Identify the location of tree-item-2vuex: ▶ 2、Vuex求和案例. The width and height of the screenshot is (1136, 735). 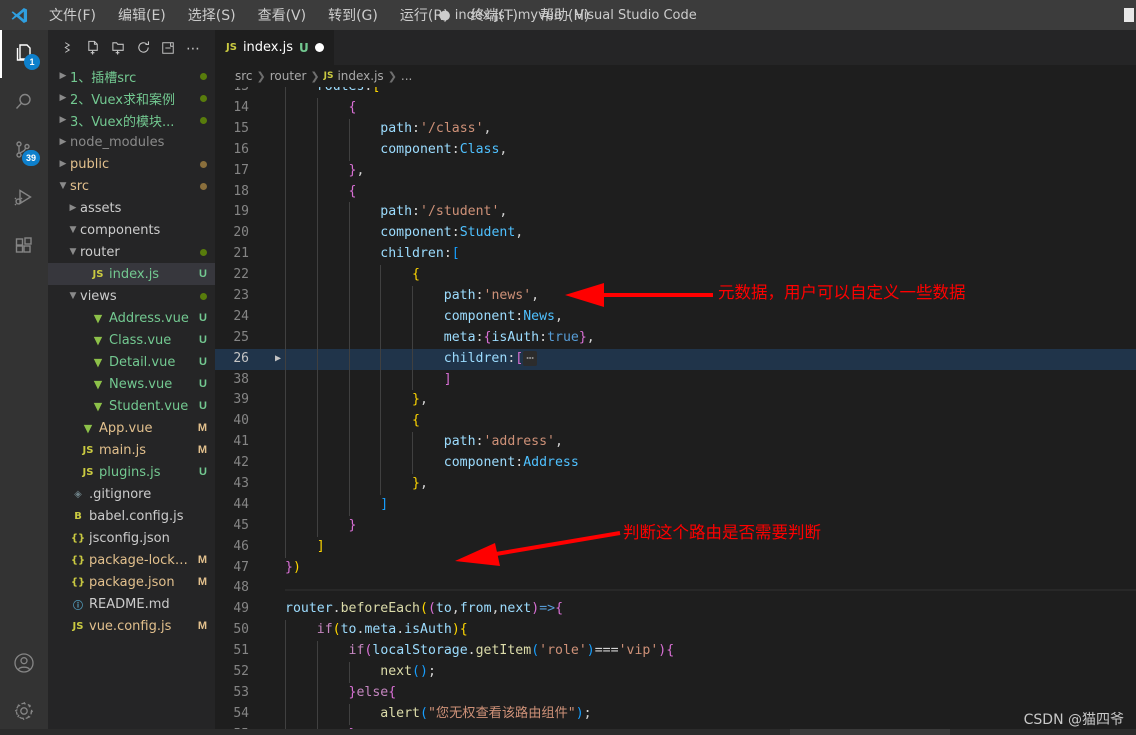
(131, 98).